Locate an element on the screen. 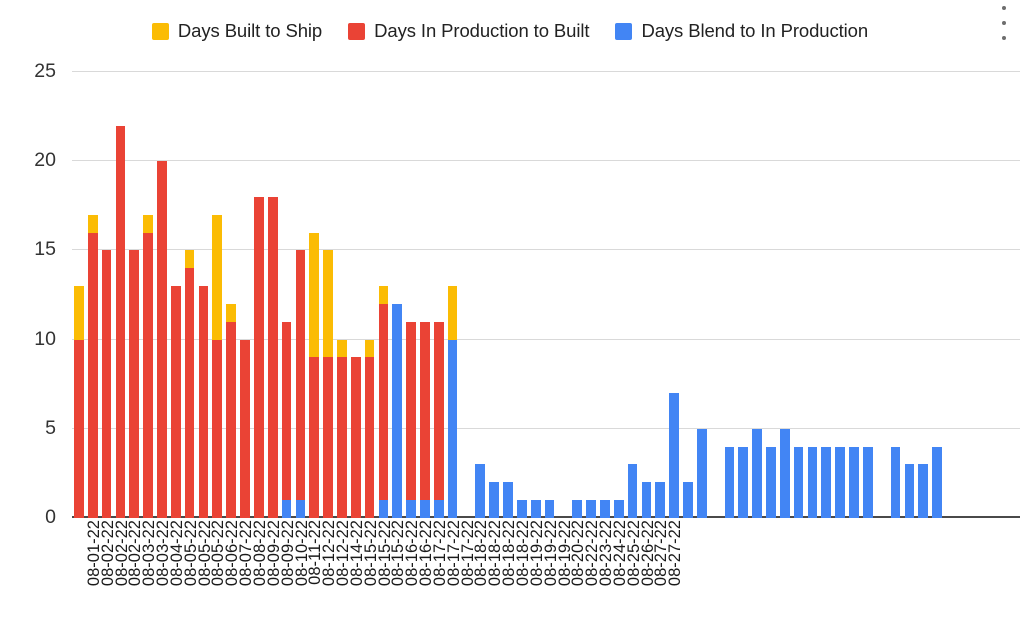 The height and width of the screenshot is (630, 1020). y-tick-label: 15 is located at coordinates (45, 249).